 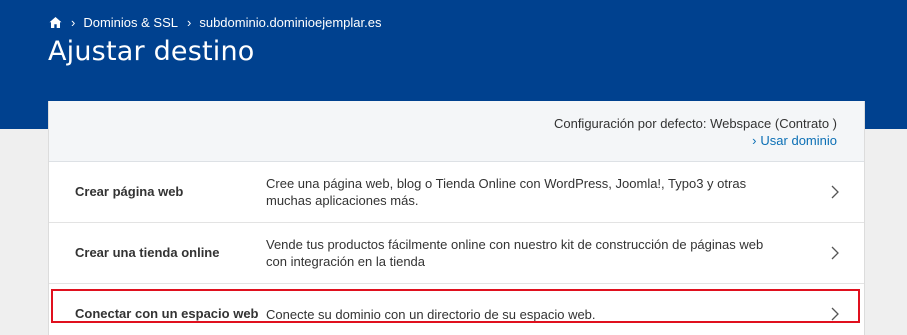 What do you see at coordinates (167, 313) in the screenshot?
I see `option-title: Conectar con un espacio web` at bounding box center [167, 313].